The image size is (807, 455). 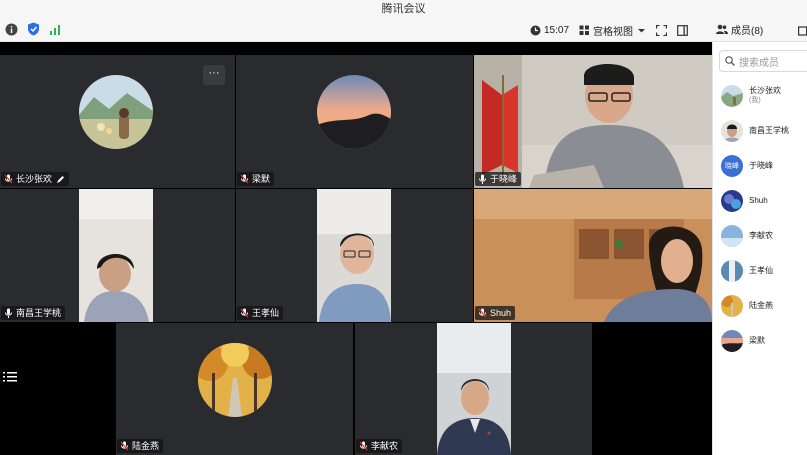 What do you see at coordinates (33, 313) in the screenshot?
I see `name-tag: 南昌王学桃` at bounding box center [33, 313].